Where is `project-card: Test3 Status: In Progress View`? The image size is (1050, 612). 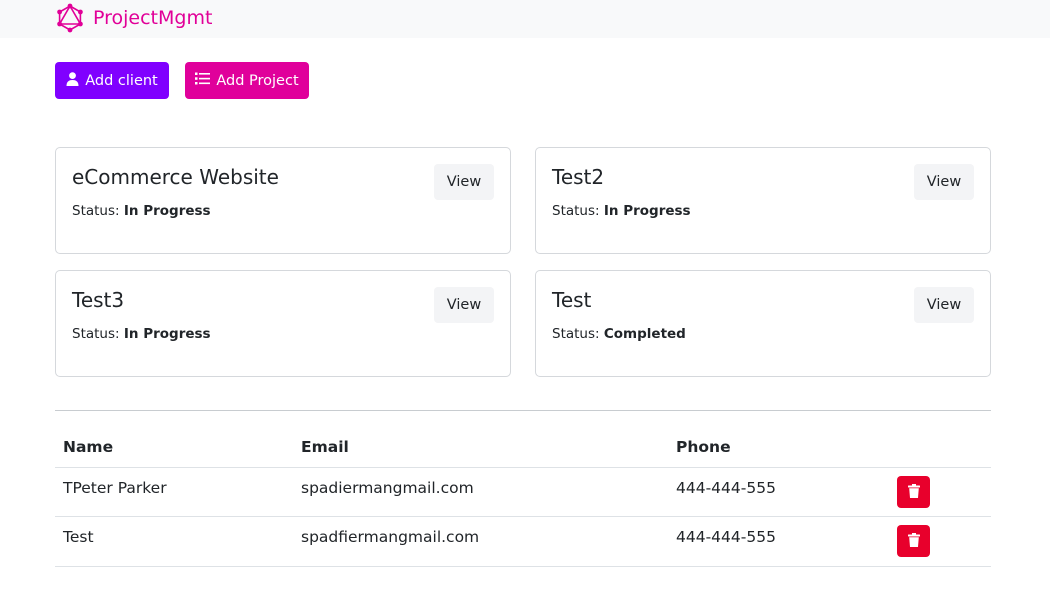
project-card: Test3 Status: In Progress View is located at coordinates (283, 323).